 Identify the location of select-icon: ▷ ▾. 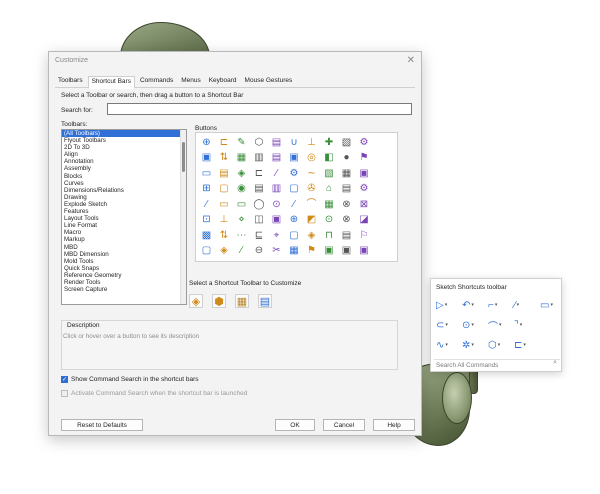
(447, 305).